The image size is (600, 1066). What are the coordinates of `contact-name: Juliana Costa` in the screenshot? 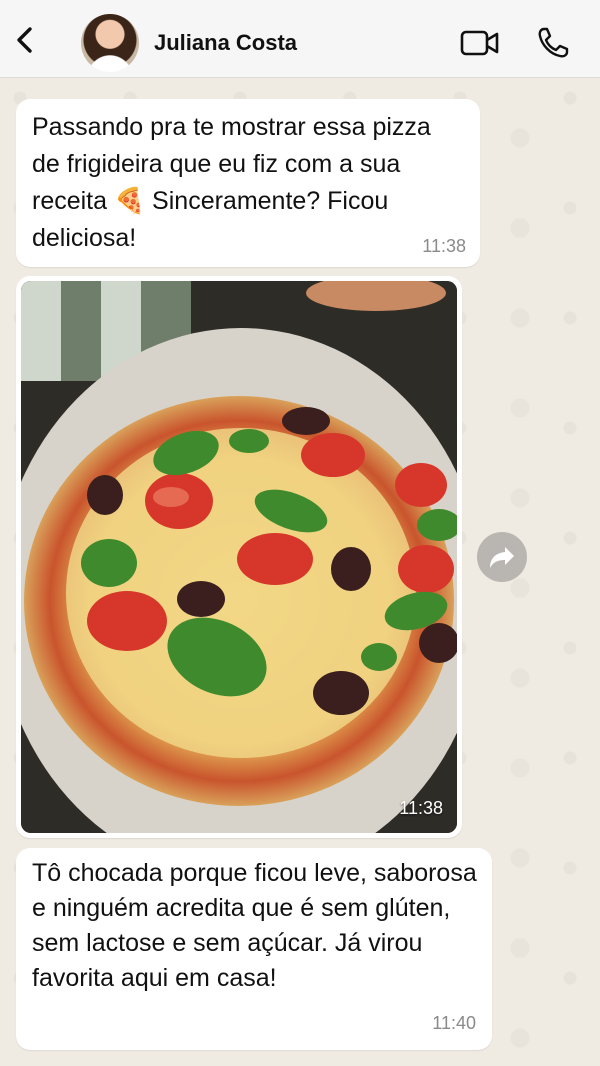 It's located at (225, 43).